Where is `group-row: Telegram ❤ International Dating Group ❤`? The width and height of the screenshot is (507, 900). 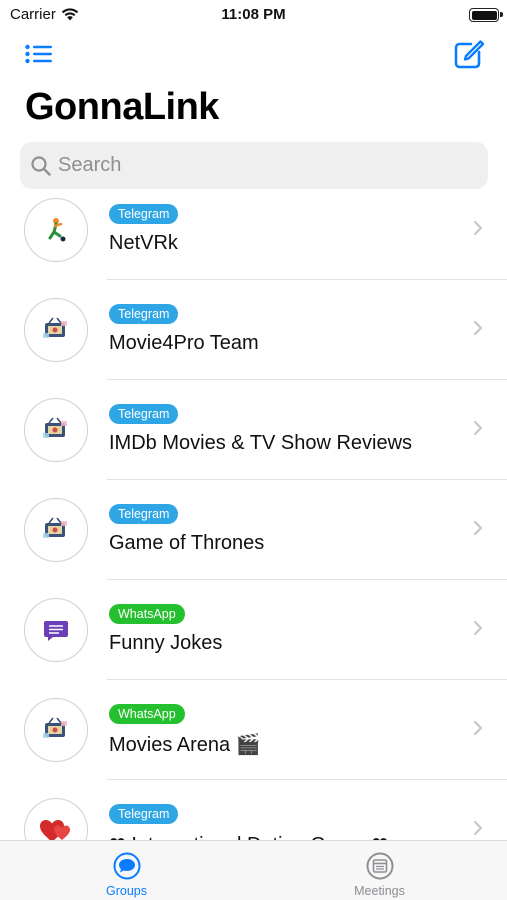
group-row: Telegram ❤ International Dating Group ❤ is located at coordinates (253, 810).